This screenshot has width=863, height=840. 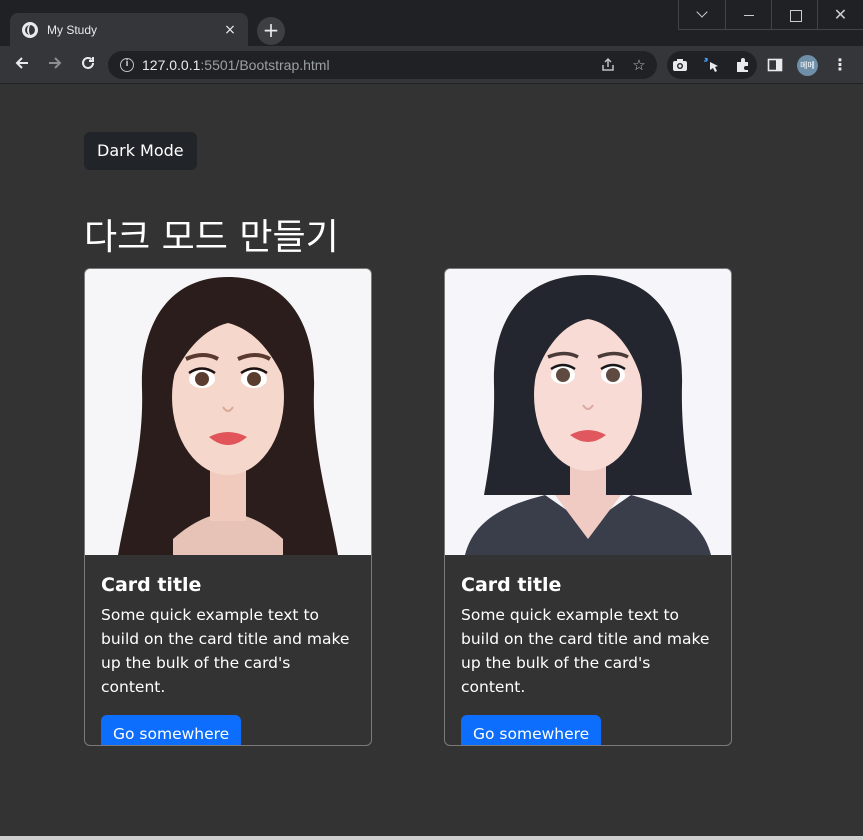 I want to click on forward-arrow-icon, so click(x=55, y=65).